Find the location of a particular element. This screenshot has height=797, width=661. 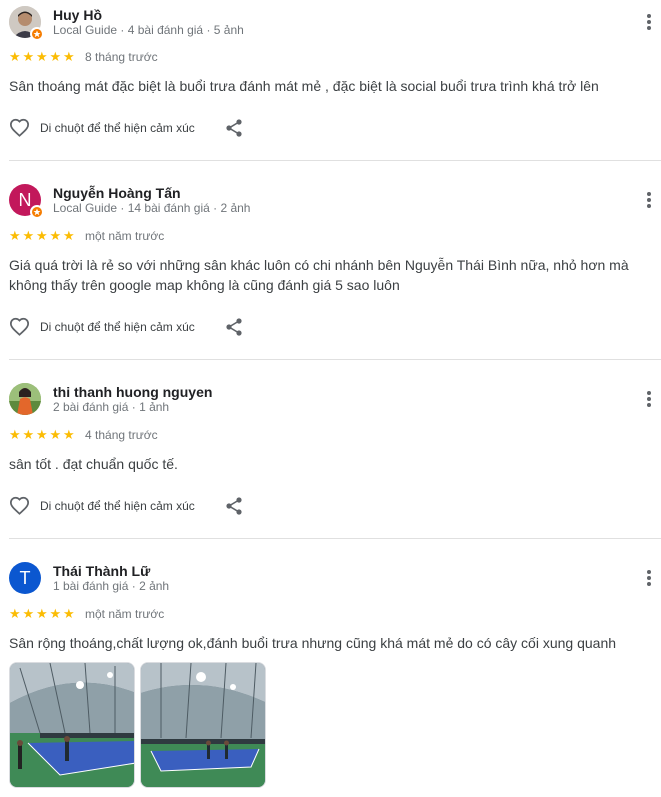

person-photo-icon is located at coordinates (25, 399).